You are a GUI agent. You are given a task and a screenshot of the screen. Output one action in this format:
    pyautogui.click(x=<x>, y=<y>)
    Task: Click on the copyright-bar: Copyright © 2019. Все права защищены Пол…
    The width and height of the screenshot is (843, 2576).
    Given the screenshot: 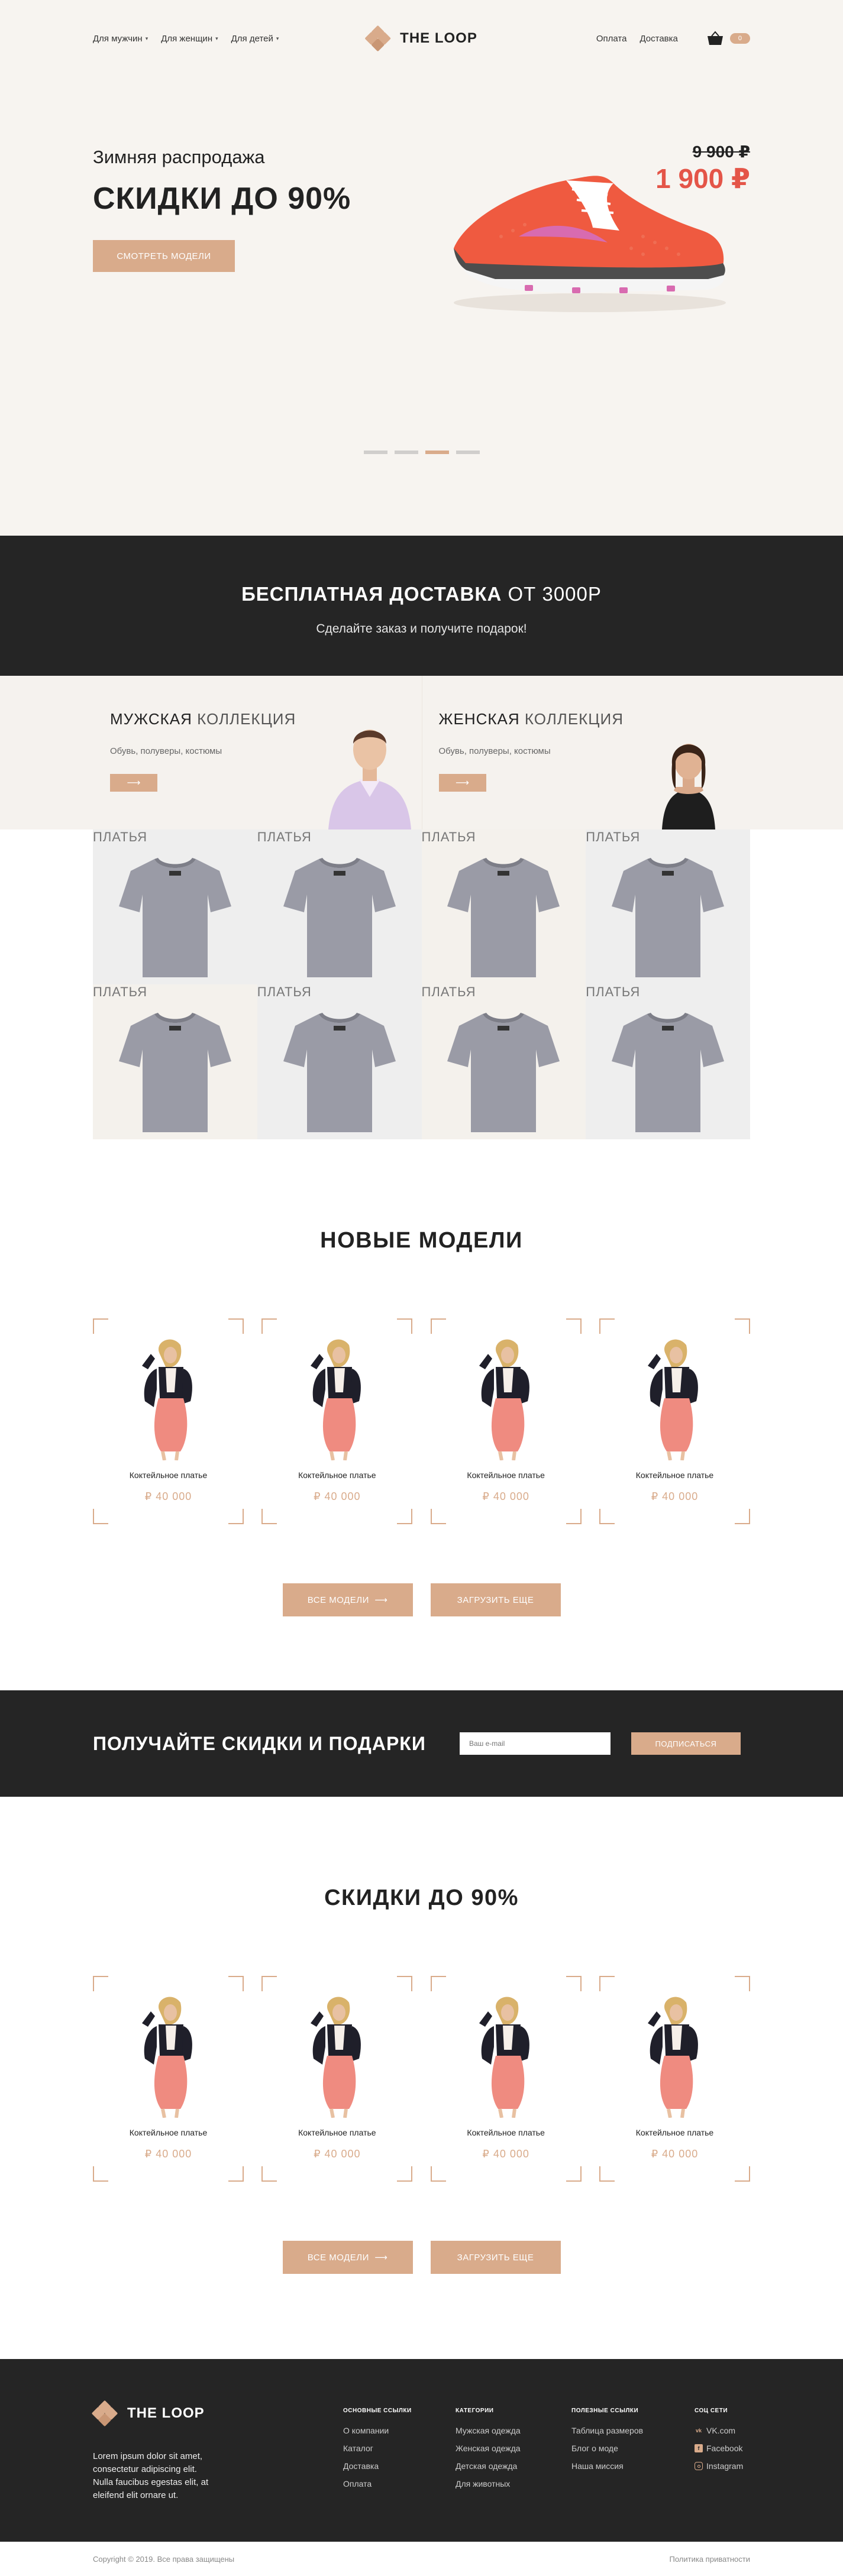 What is the action you would take?
    pyautogui.click(x=422, y=2559)
    